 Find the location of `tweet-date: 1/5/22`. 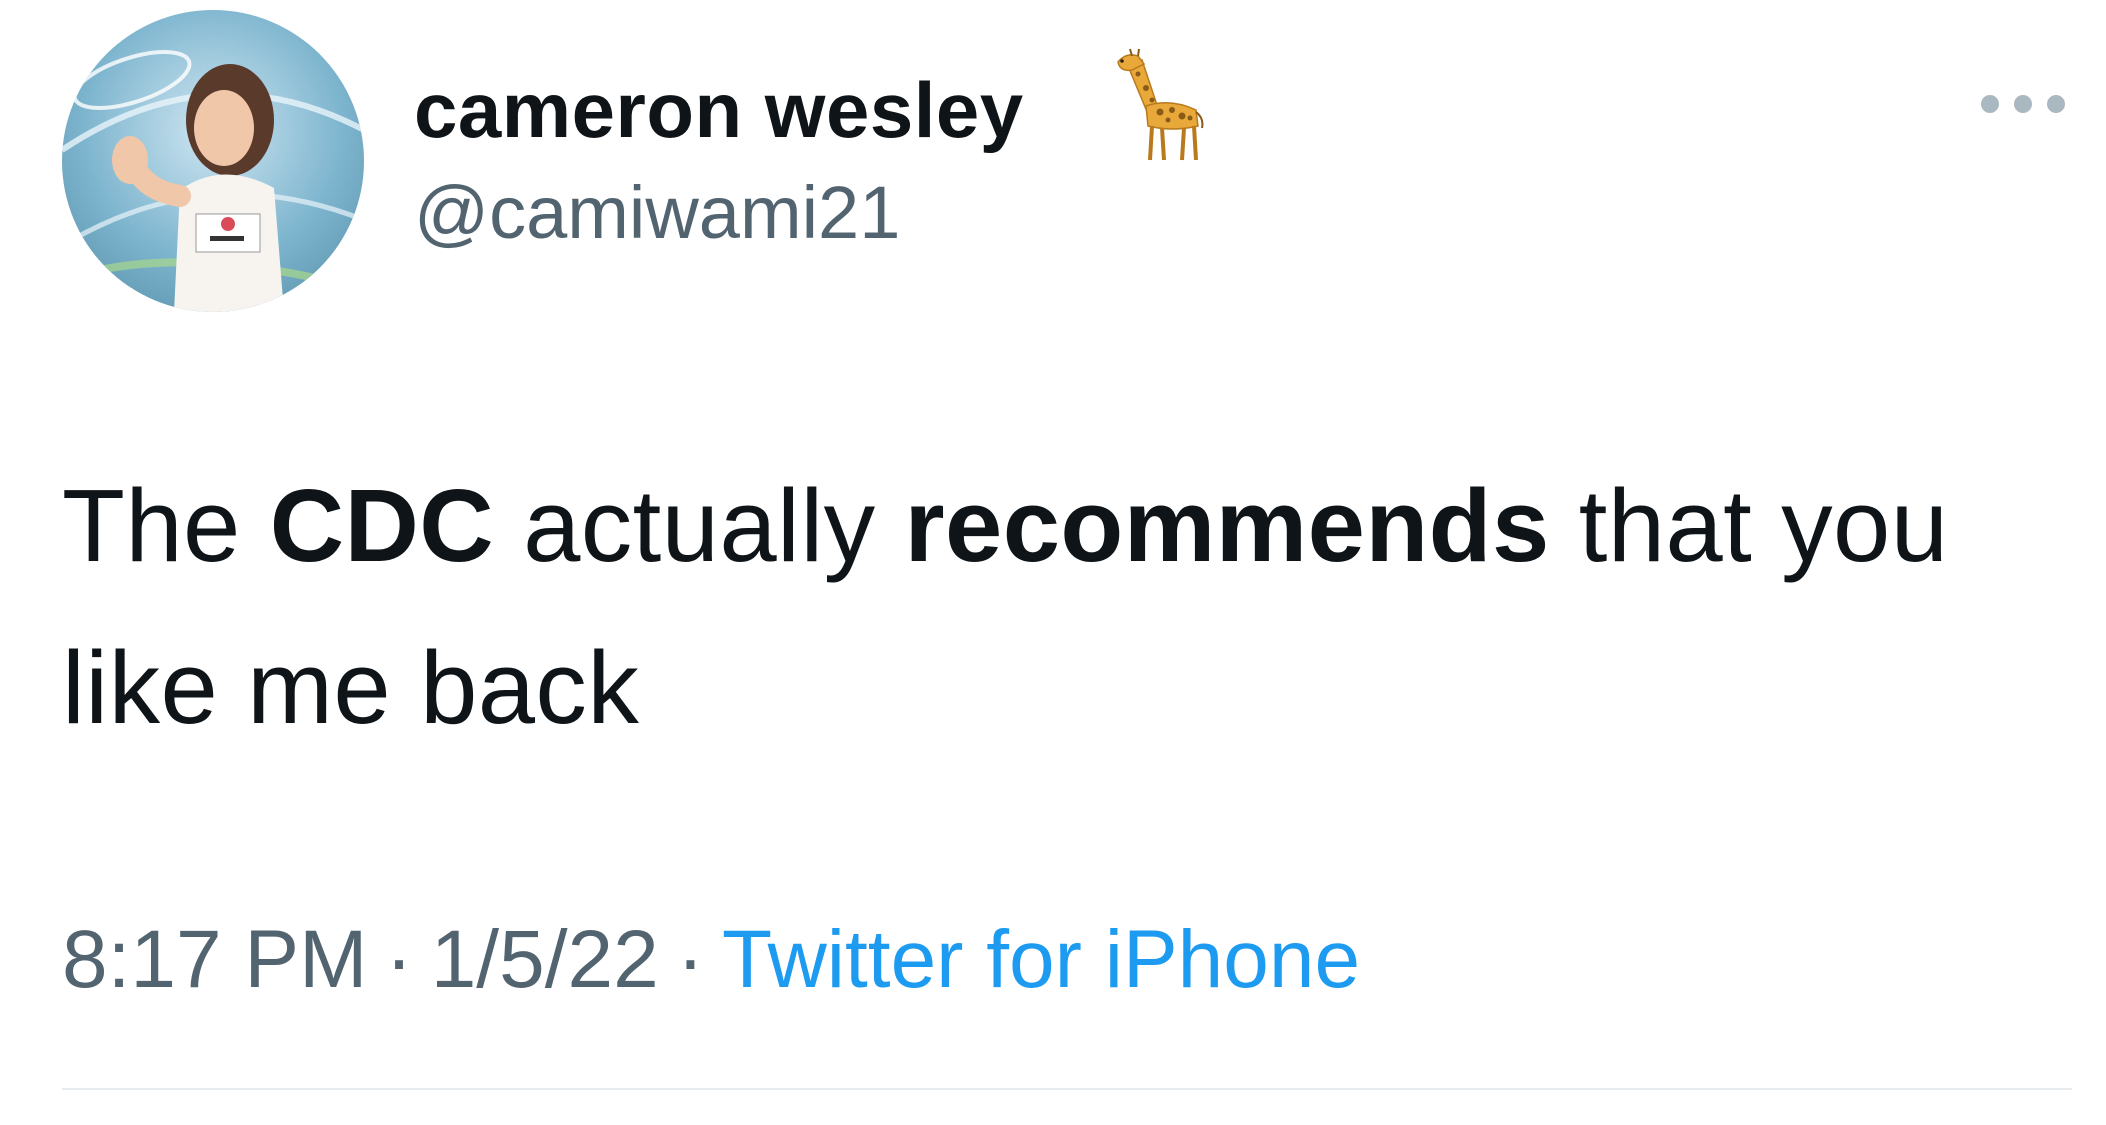

tweet-date: 1/5/22 is located at coordinates (545, 959).